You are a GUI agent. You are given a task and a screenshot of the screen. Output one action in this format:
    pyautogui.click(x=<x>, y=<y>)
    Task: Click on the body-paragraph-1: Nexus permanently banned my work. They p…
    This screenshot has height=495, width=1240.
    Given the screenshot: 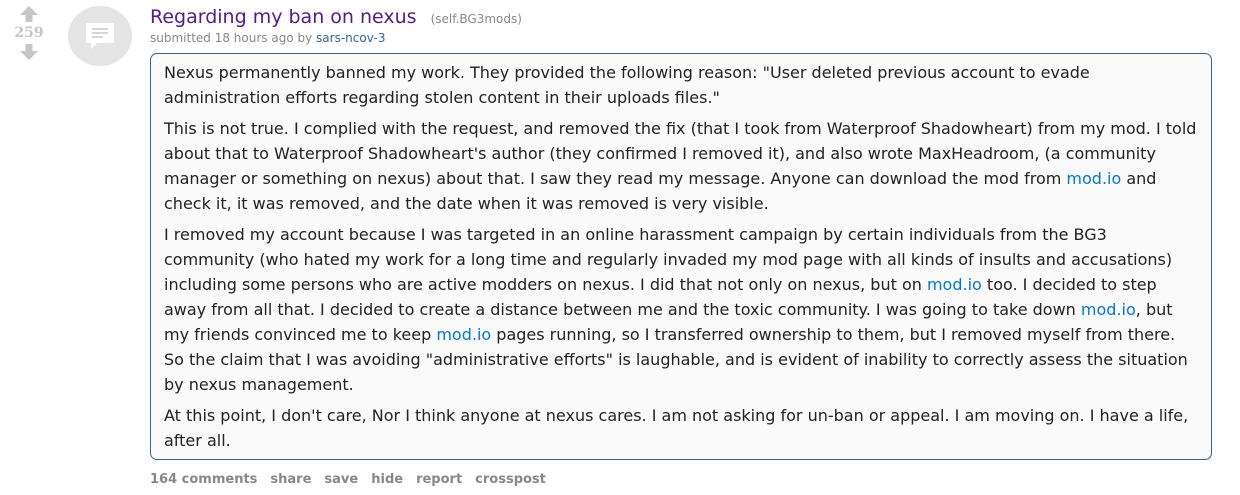 What is the action you would take?
    pyautogui.click(x=627, y=85)
    